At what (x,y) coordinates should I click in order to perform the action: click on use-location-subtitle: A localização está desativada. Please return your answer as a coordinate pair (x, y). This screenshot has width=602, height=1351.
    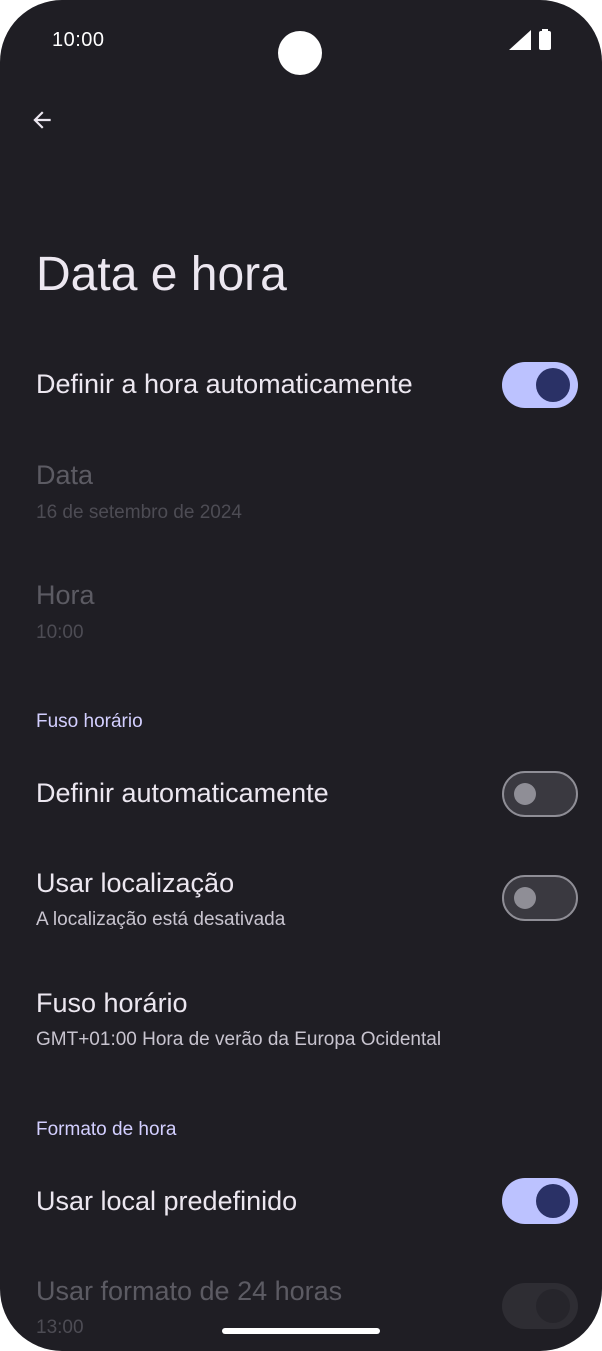
    Looking at the image, I should click on (161, 919).